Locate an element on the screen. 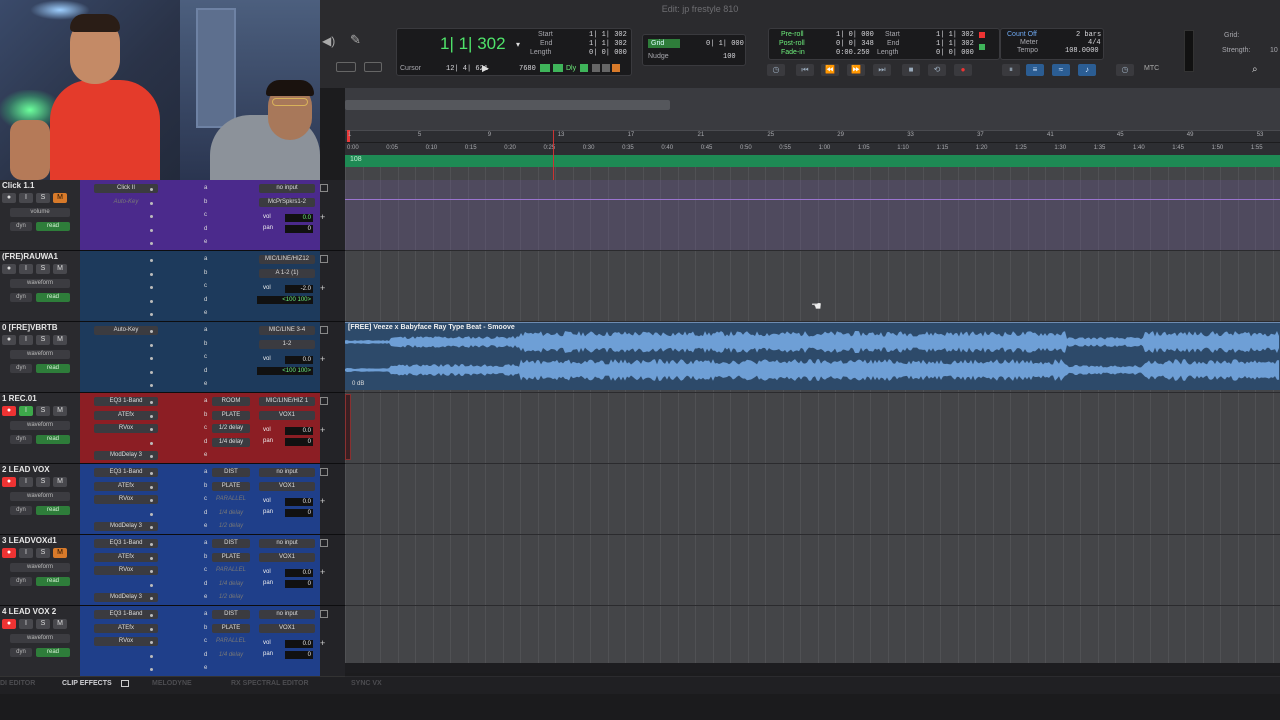  grid-toggle-icon is located at coordinates (373, 67).